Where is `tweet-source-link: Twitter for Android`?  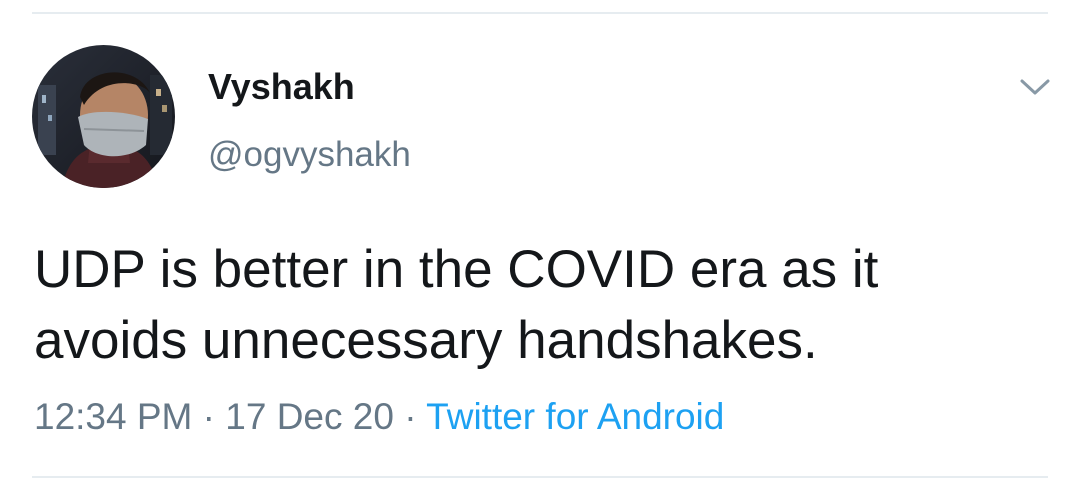
tweet-source-link: Twitter for Android is located at coordinates (575, 416).